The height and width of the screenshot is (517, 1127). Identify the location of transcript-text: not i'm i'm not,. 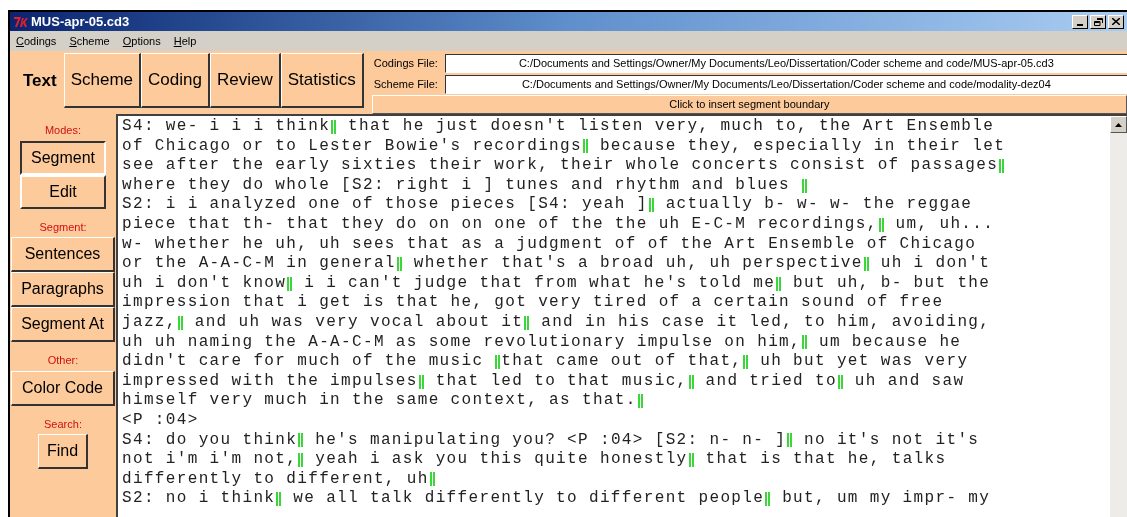
(210, 460).